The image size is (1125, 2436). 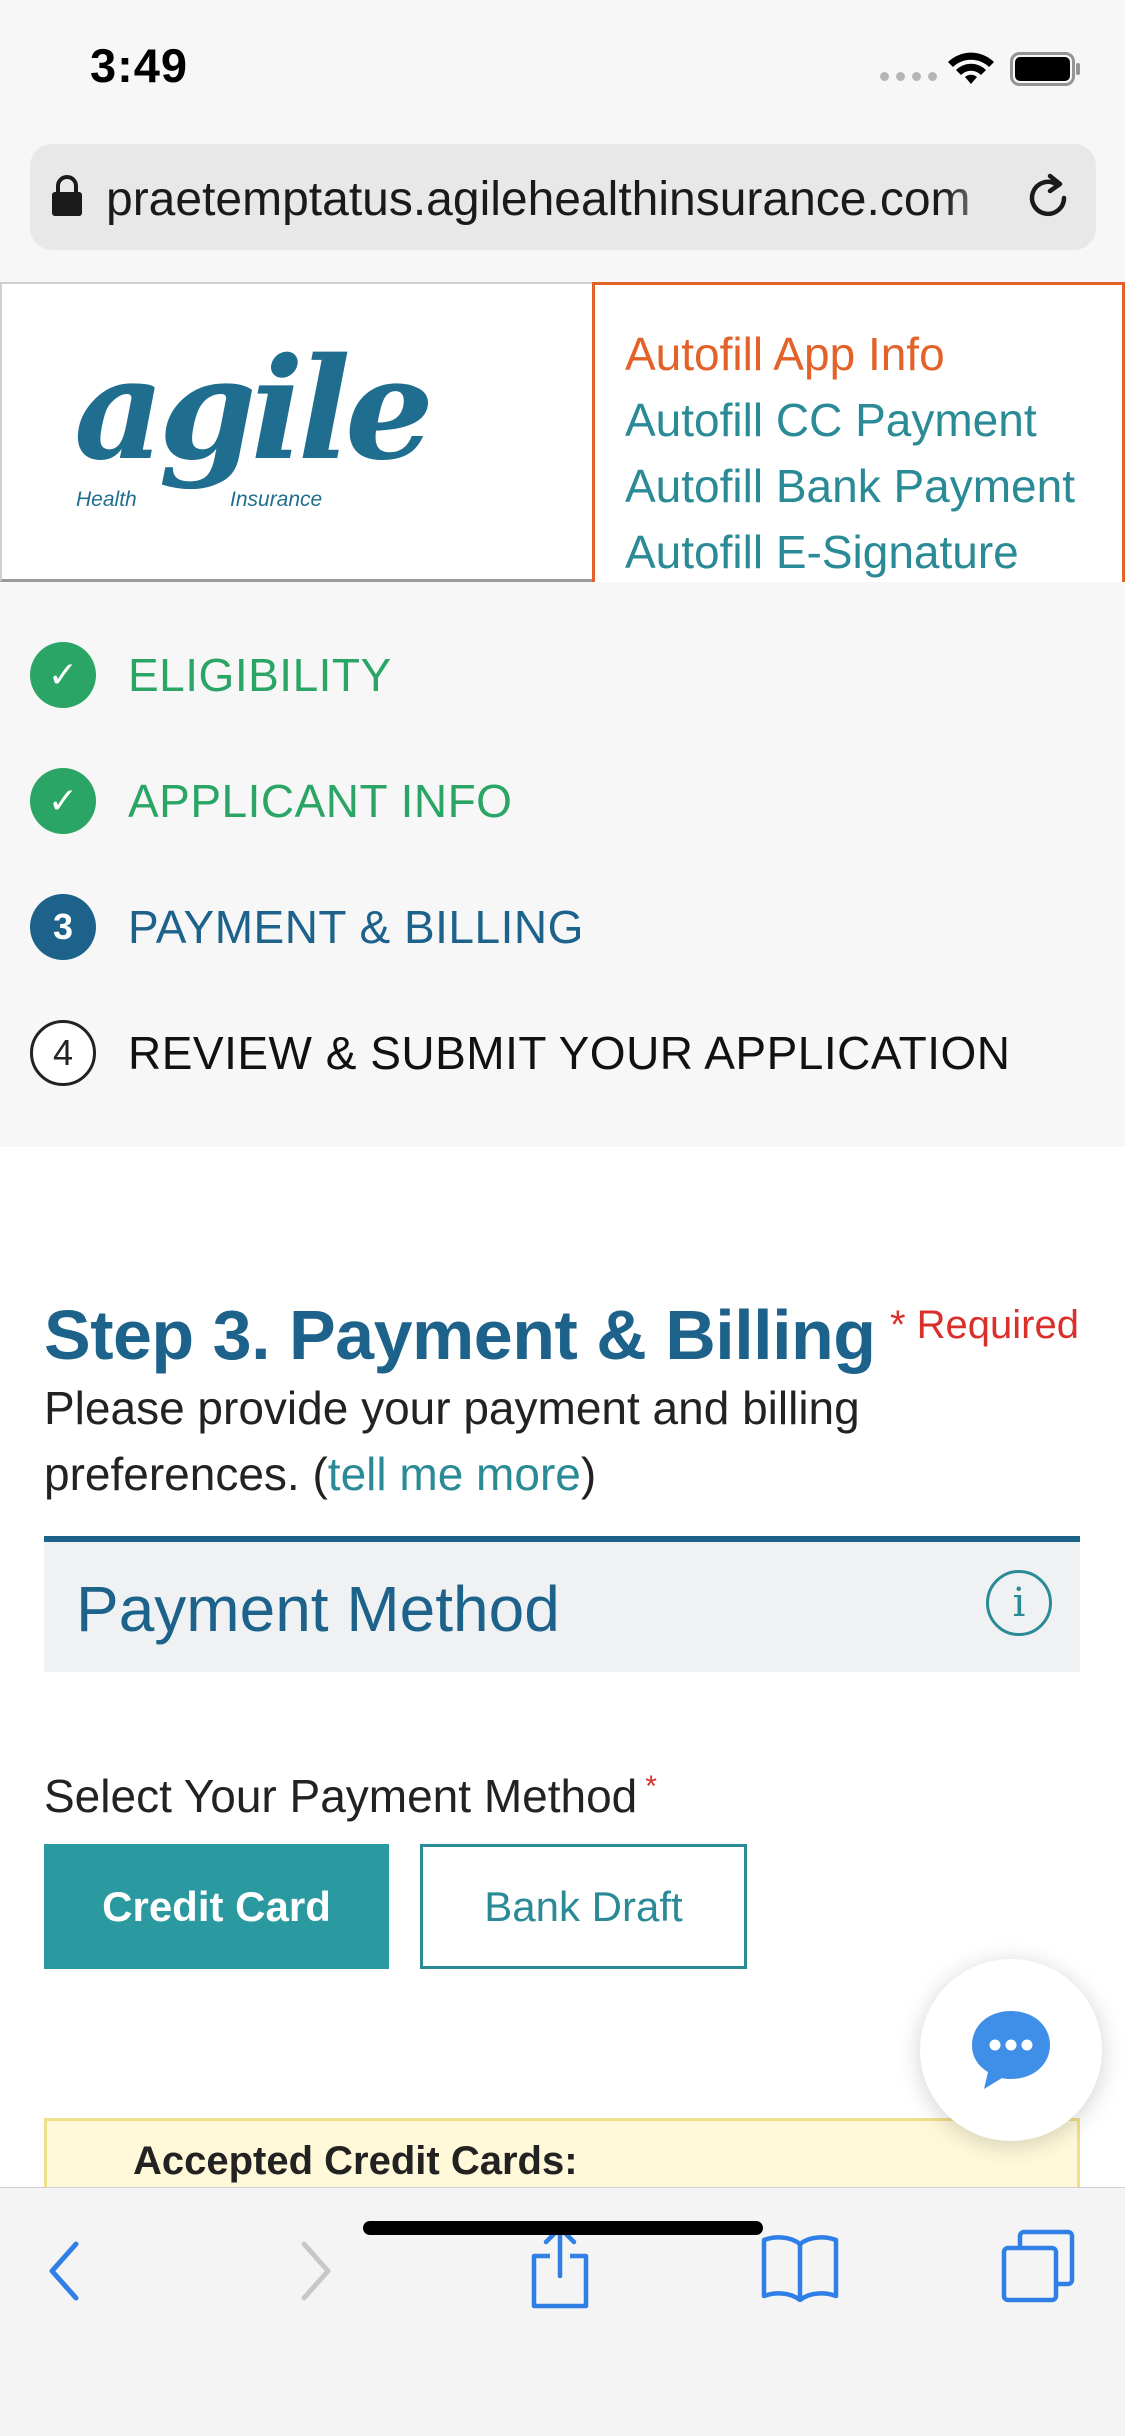 I want to click on section-title: Payment Method, so click(x=318, y=1609).